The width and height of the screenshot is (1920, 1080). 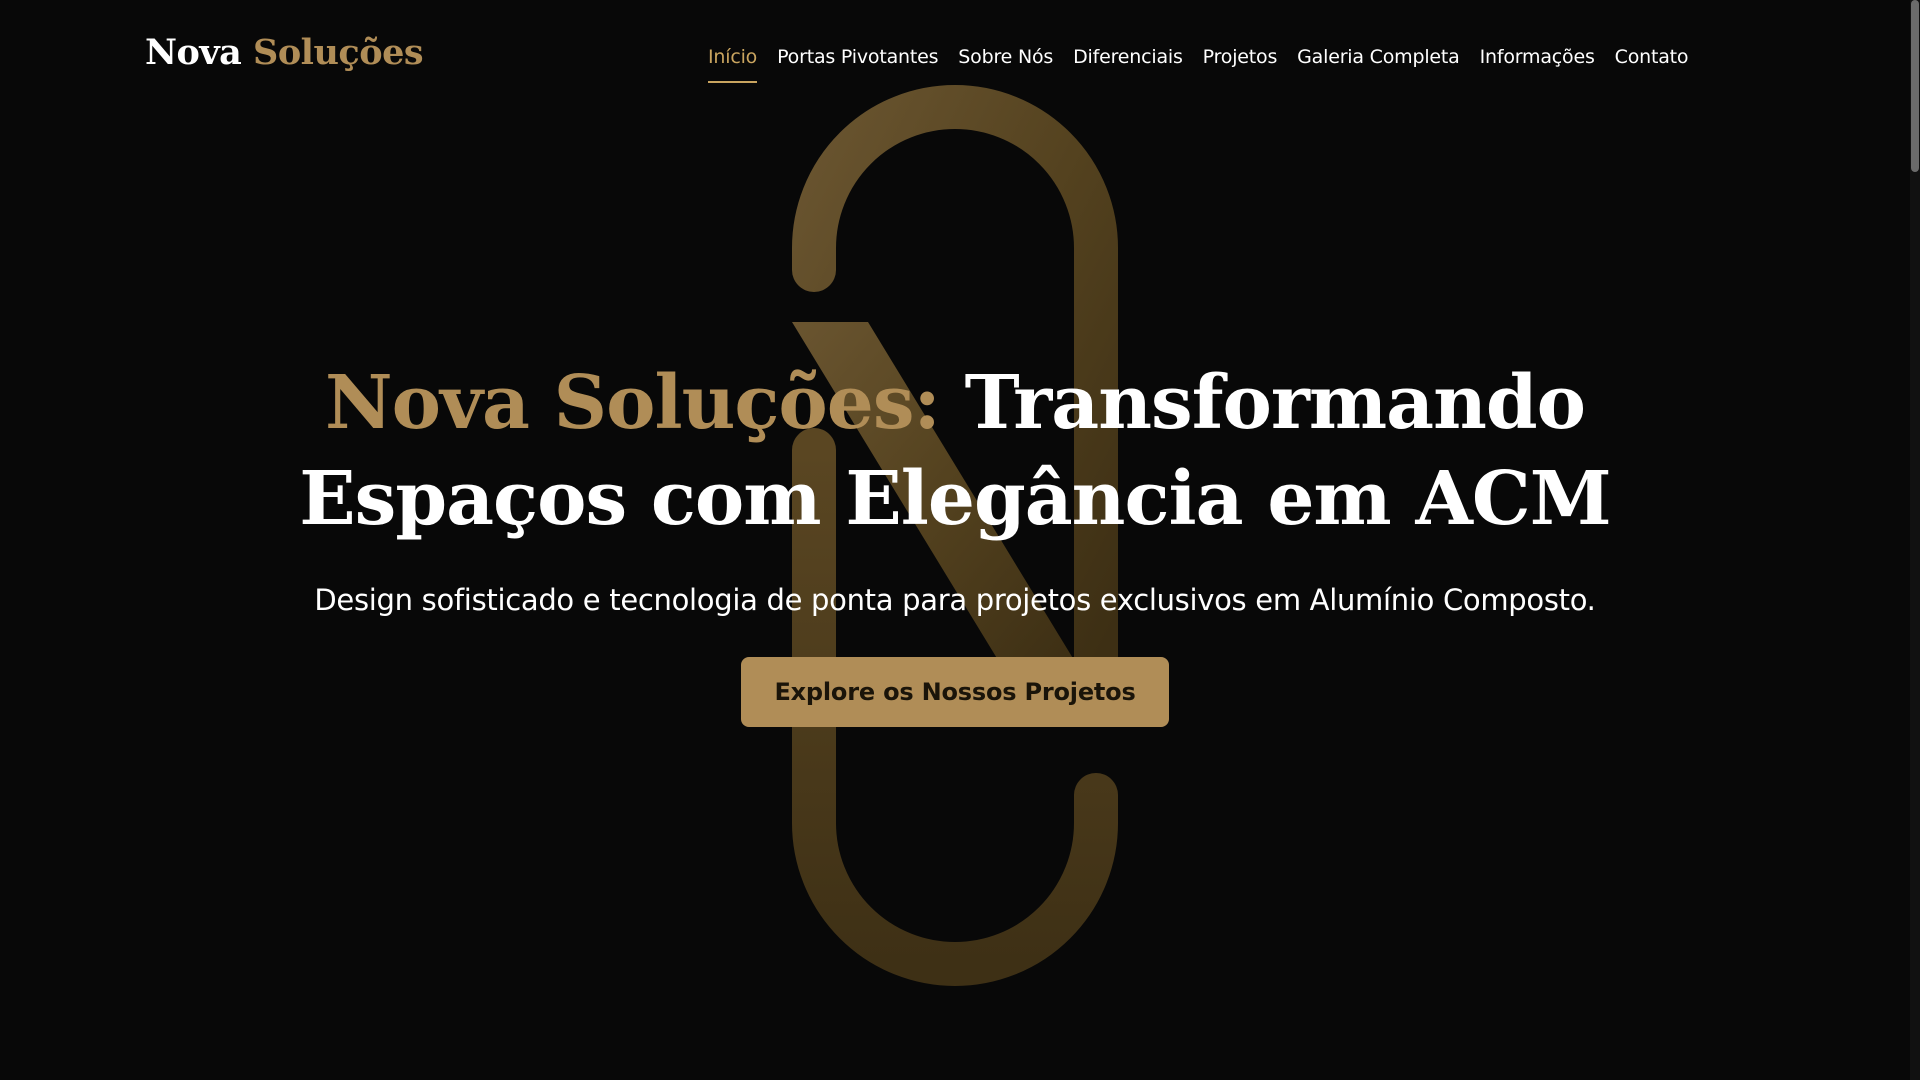 I want to click on page-scrollbar, so click(x=1915, y=540).